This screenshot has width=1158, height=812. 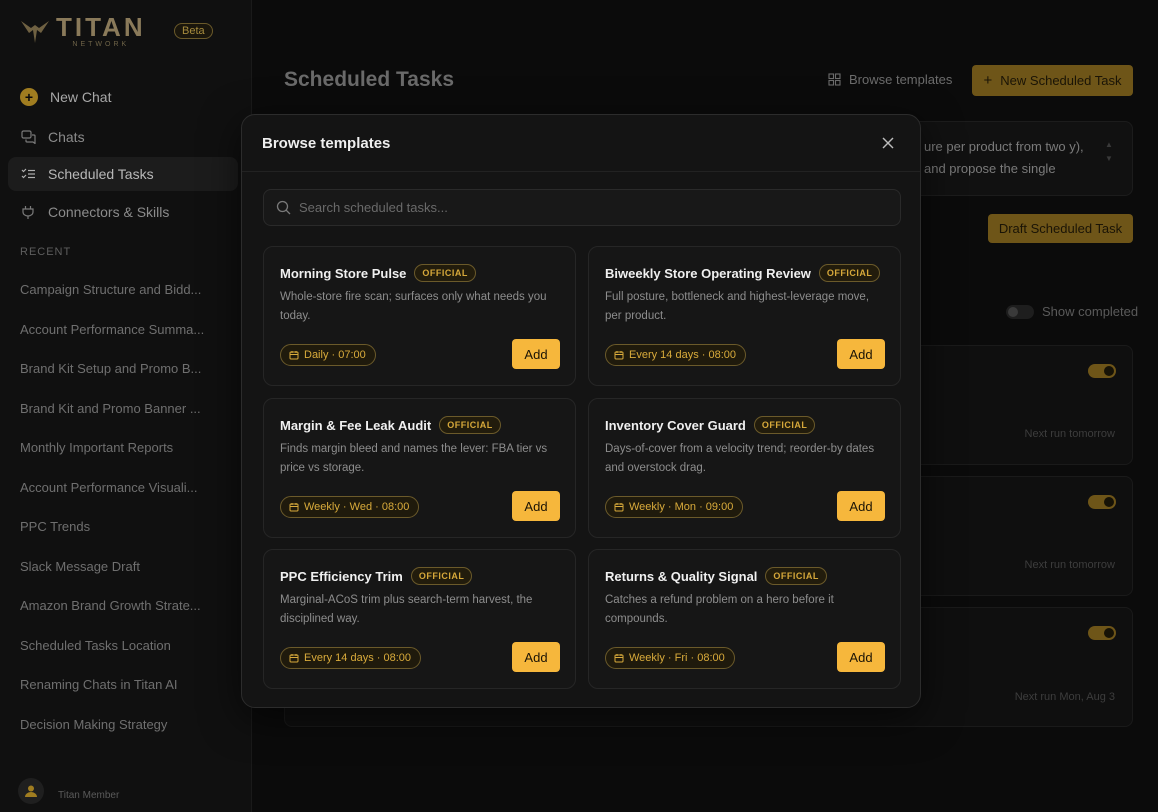 What do you see at coordinates (109, 212) in the screenshot?
I see `sidebar-item-label: Connectors & Skills` at bounding box center [109, 212].